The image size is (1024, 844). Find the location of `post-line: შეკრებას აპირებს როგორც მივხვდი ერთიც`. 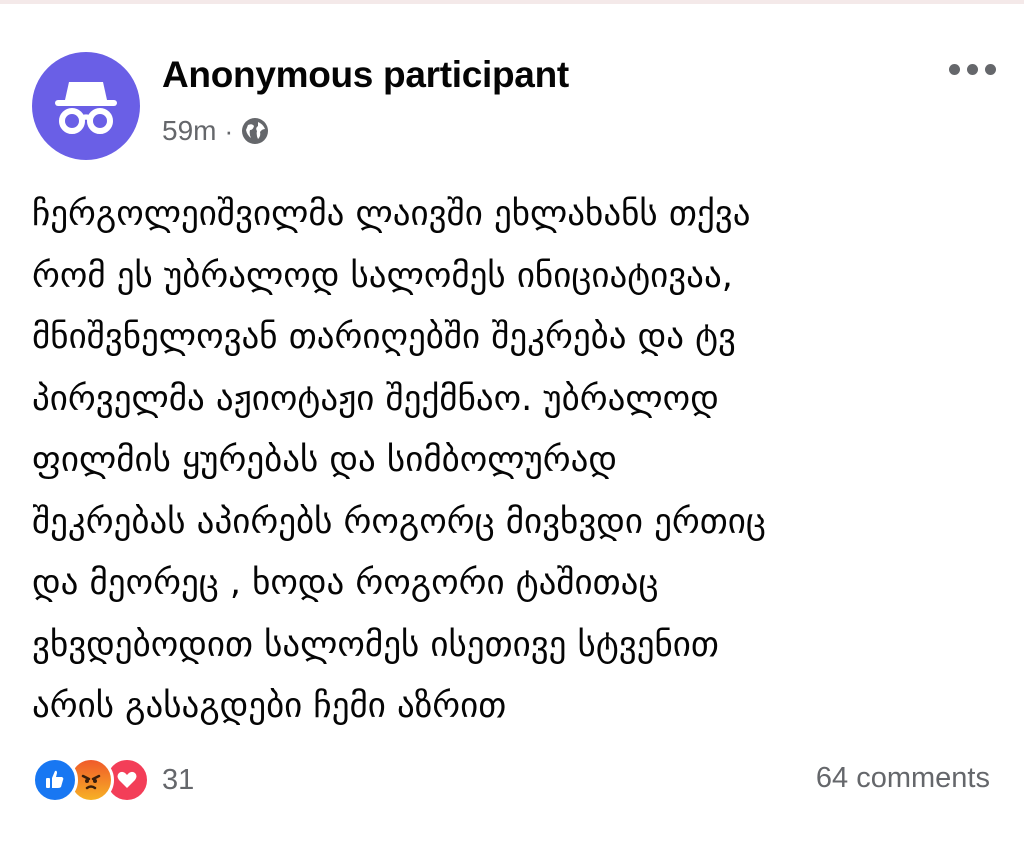

post-line: შეკრებას აპირებს როგორც მივხვდი ერთიც is located at coordinates (399, 521).